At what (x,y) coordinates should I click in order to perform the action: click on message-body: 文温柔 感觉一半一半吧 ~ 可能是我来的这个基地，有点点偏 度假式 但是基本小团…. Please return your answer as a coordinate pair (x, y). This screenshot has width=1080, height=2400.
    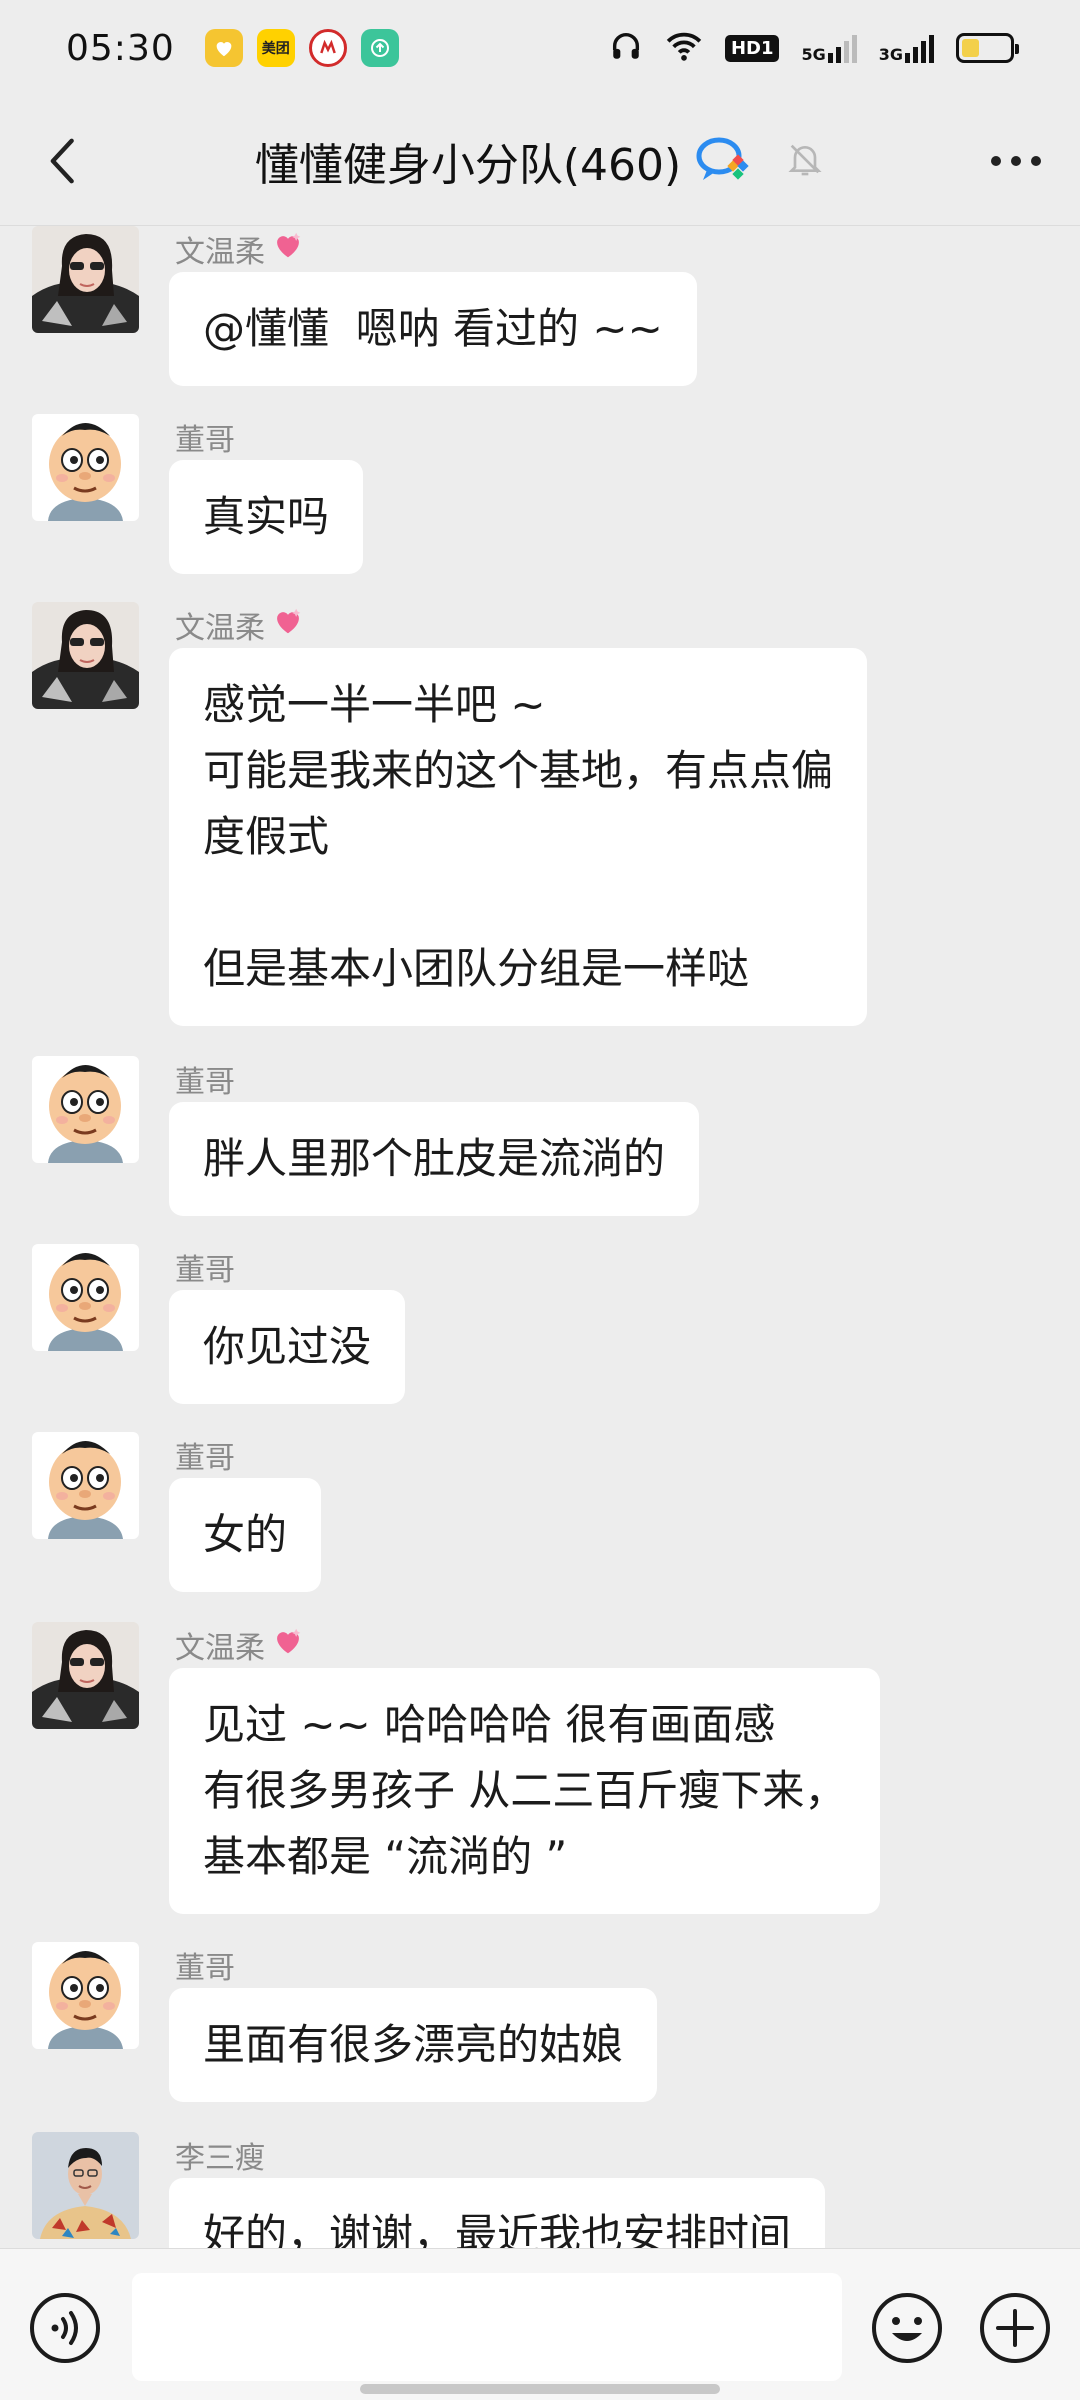
    Looking at the image, I should click on (518, 814).